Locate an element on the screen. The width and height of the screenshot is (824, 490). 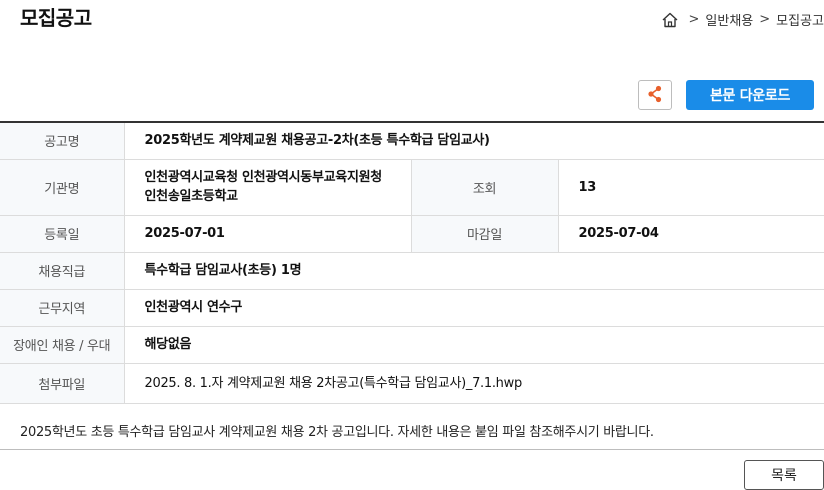
disabled-value: 해당없음 is located at coordinates (474, 345).